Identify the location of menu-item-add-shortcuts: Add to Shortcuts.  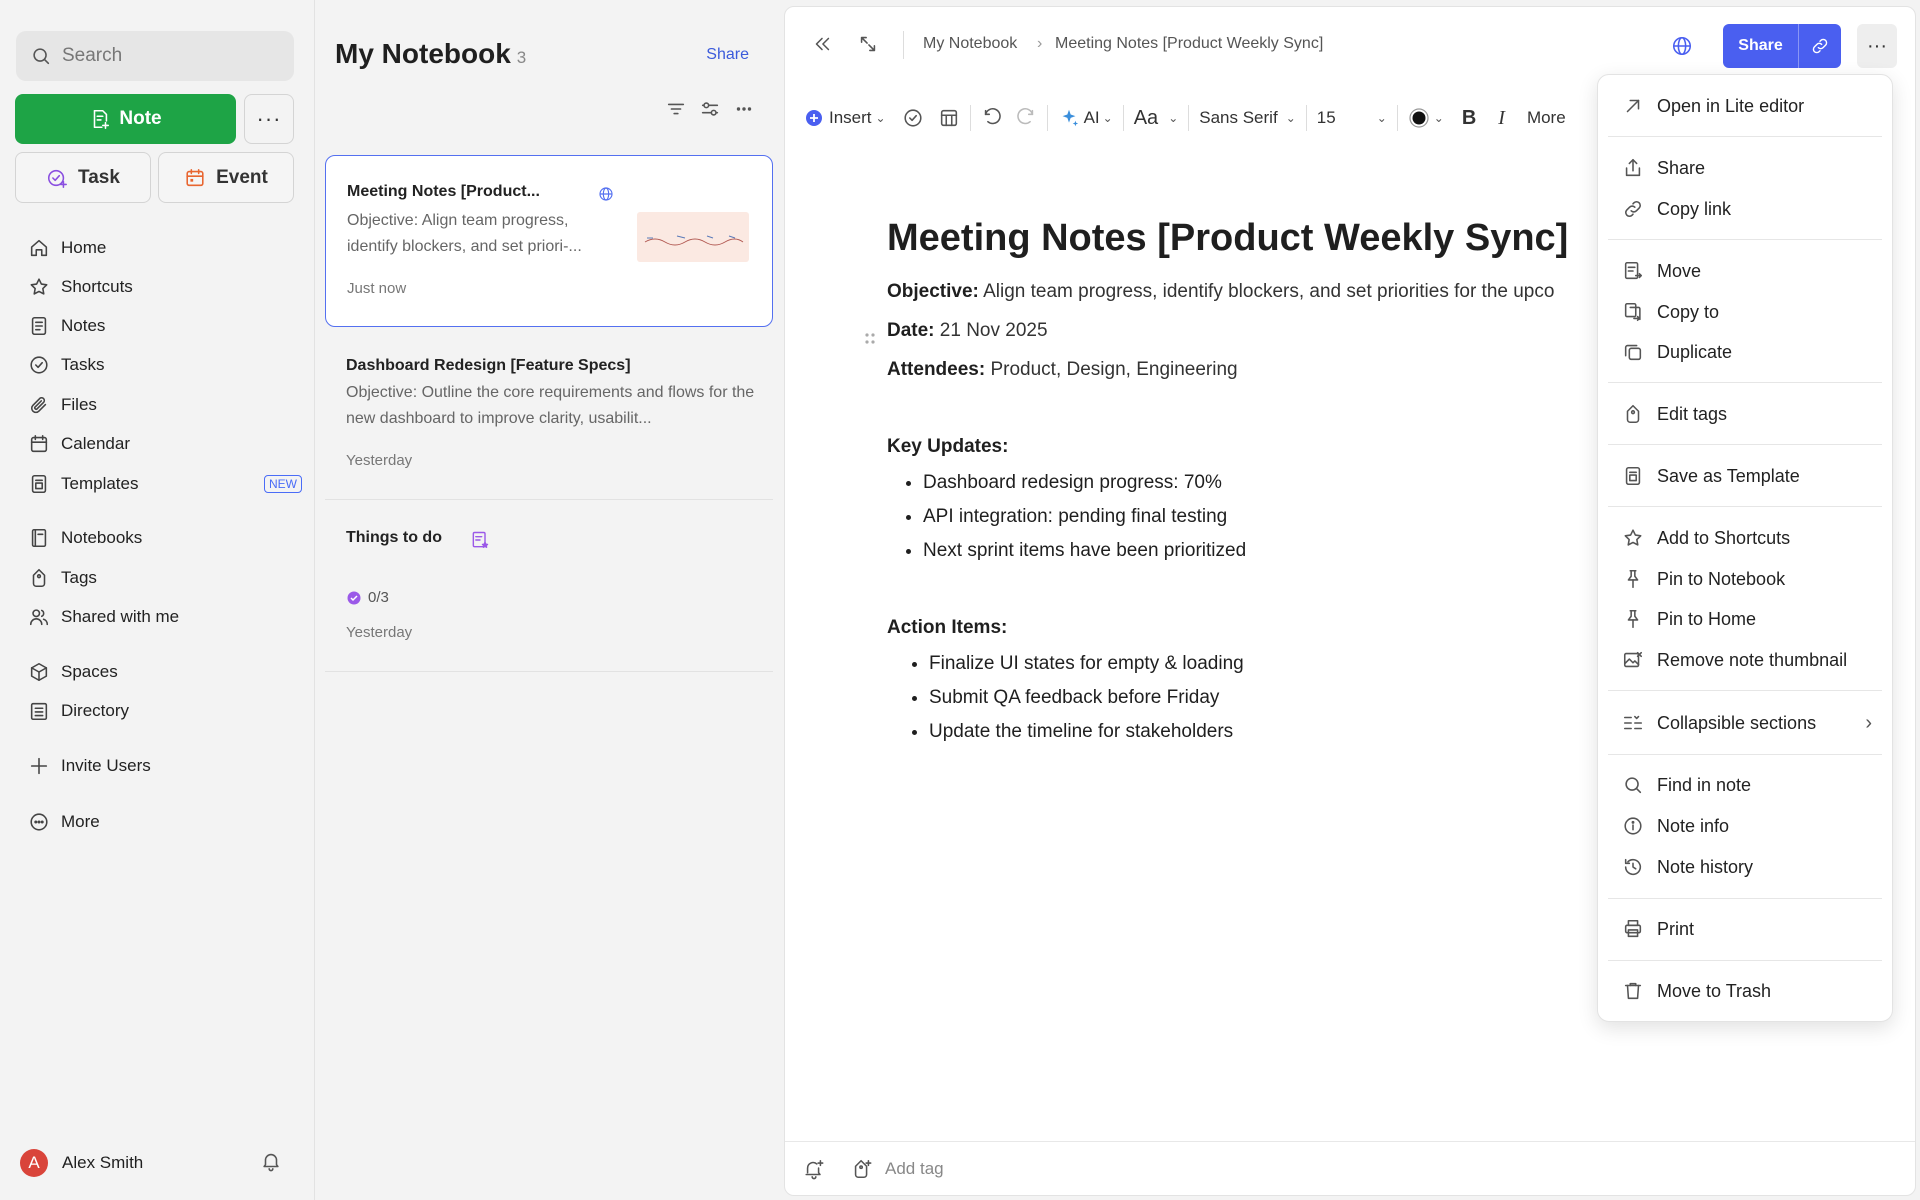
(1747, 538).